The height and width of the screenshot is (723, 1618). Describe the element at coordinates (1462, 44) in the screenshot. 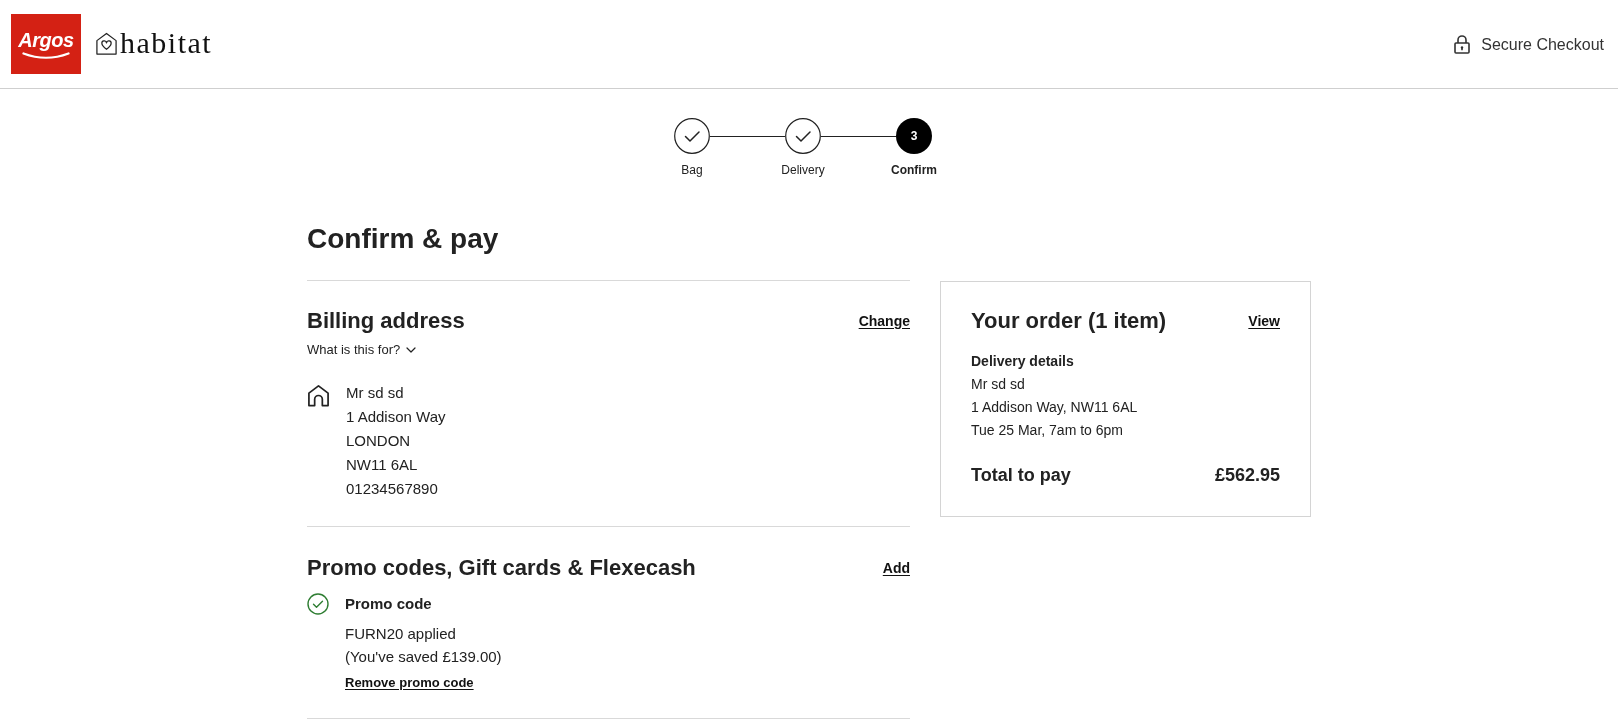

I see `padlock-icon` at that location.